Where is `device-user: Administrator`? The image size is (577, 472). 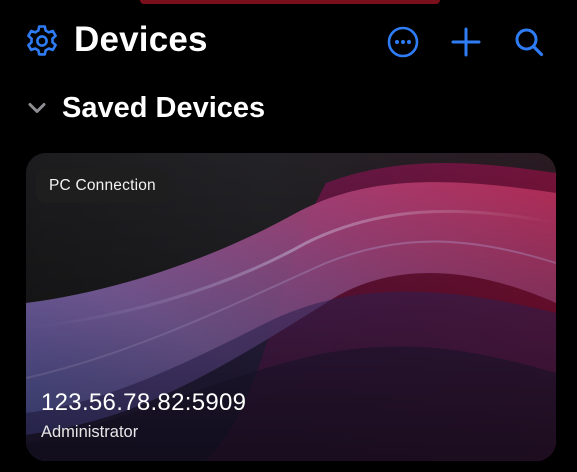 device-user: Administrator is located at coordinates (90, 432).